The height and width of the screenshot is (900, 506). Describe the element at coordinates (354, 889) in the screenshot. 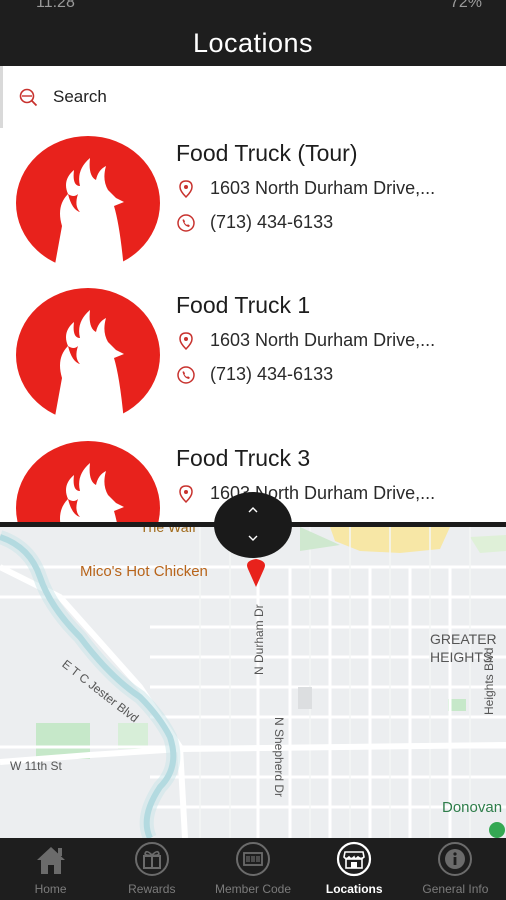

I see `nav-label-locations: Locations` at that location.